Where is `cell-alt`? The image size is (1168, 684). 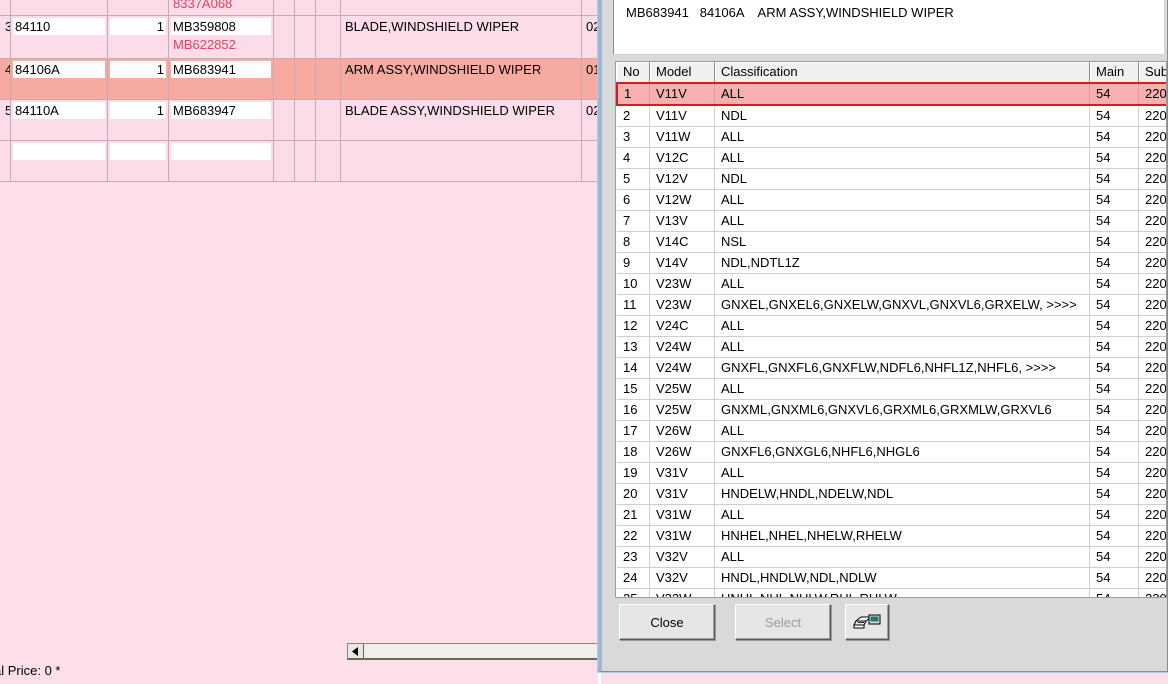 cell-alt is located at coordinates (221, 161).